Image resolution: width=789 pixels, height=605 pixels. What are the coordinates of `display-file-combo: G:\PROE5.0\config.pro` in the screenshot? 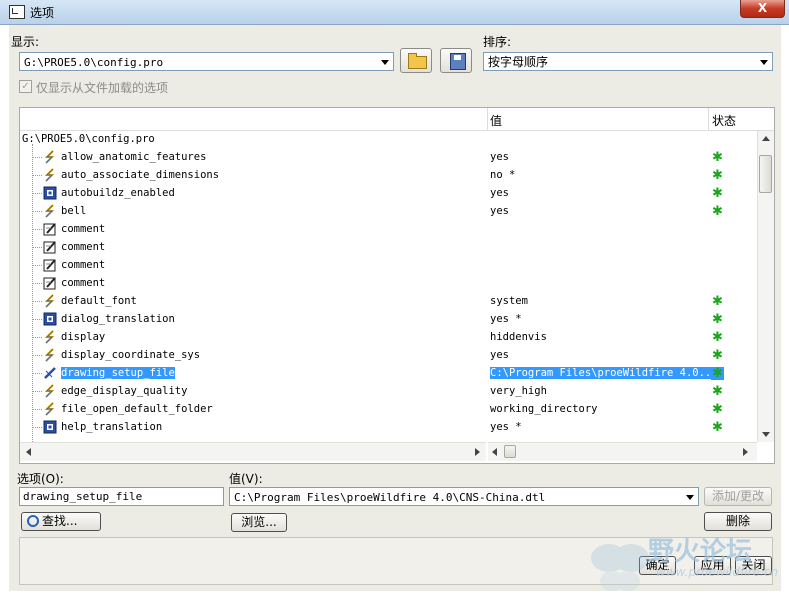 It's located at (206, 61).